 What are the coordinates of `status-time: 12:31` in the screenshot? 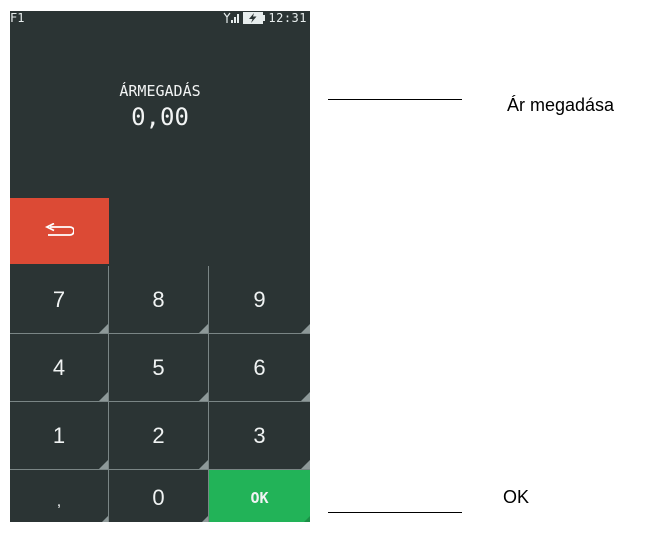 It's located at (287, 18).